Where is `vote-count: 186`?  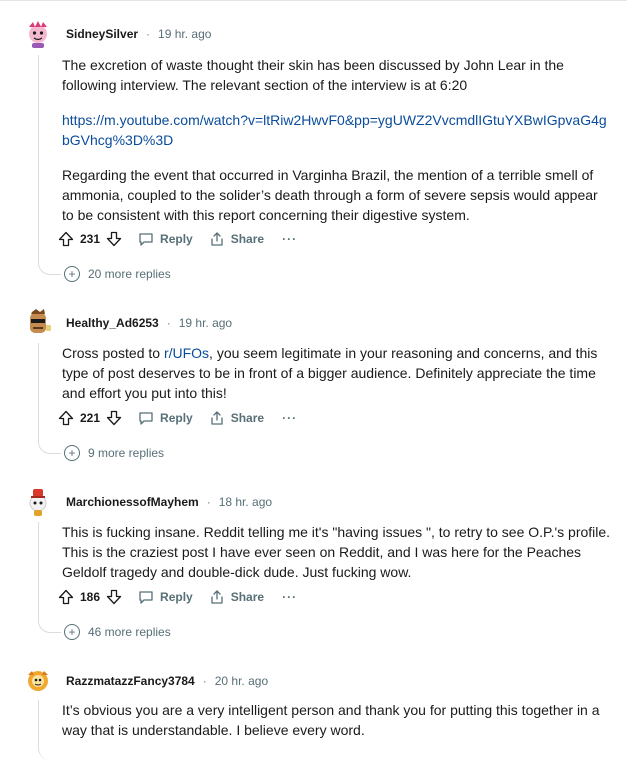 vote-count: 186 is located at coordinates (90, 597).